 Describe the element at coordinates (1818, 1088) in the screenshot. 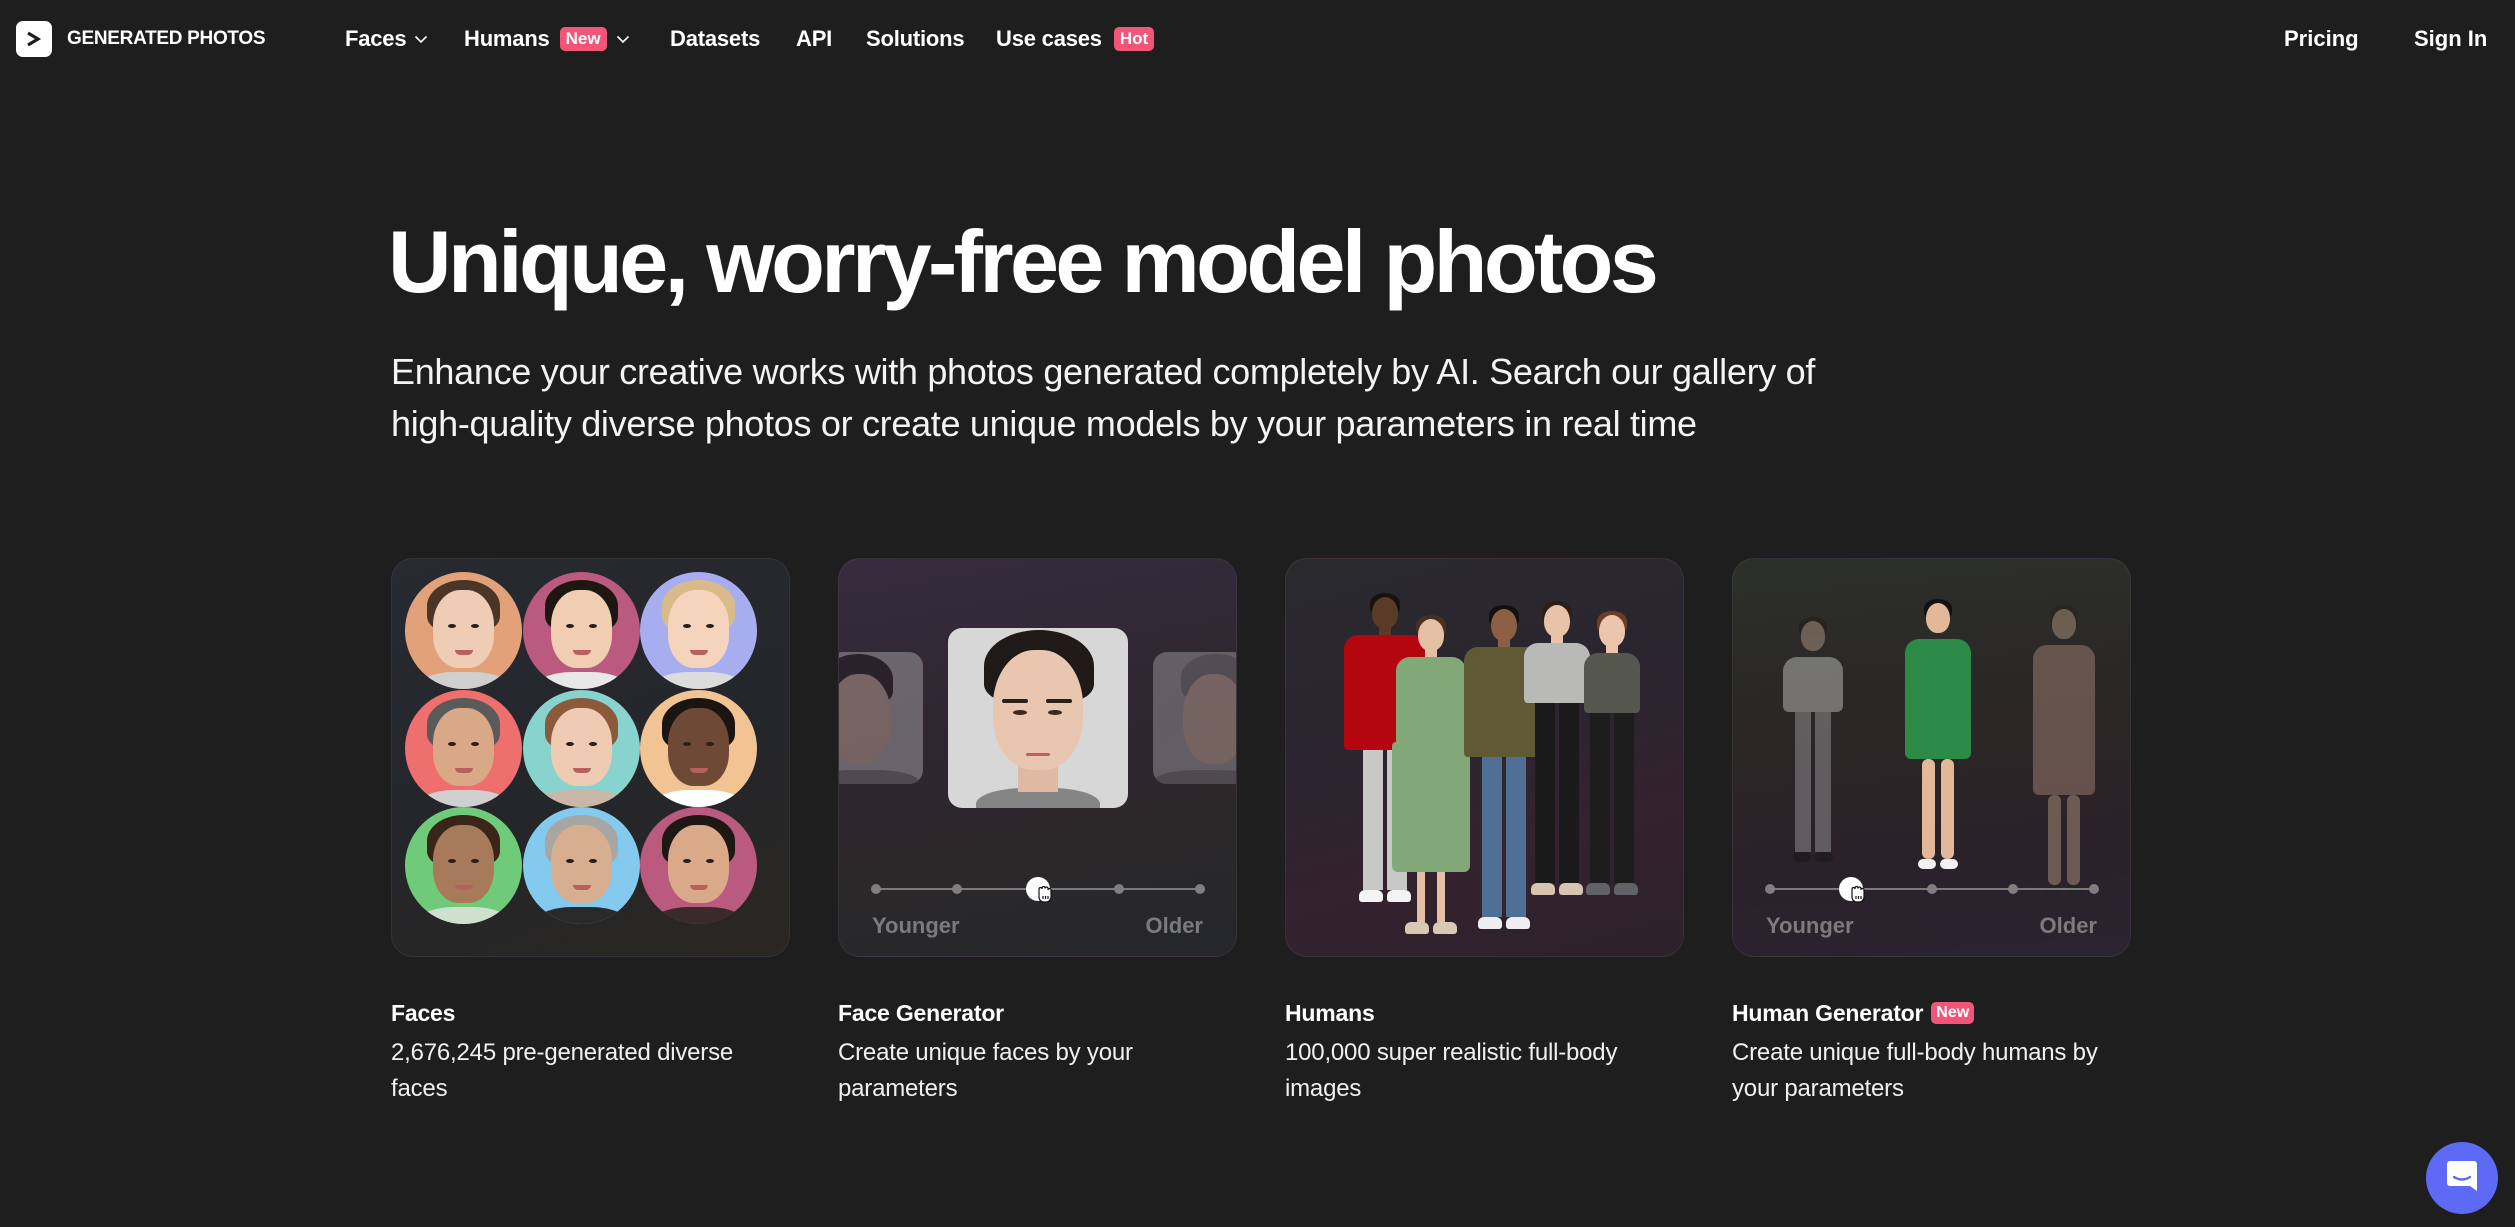

I see `card-human-generator-desc-line2: your parameters` at that location.